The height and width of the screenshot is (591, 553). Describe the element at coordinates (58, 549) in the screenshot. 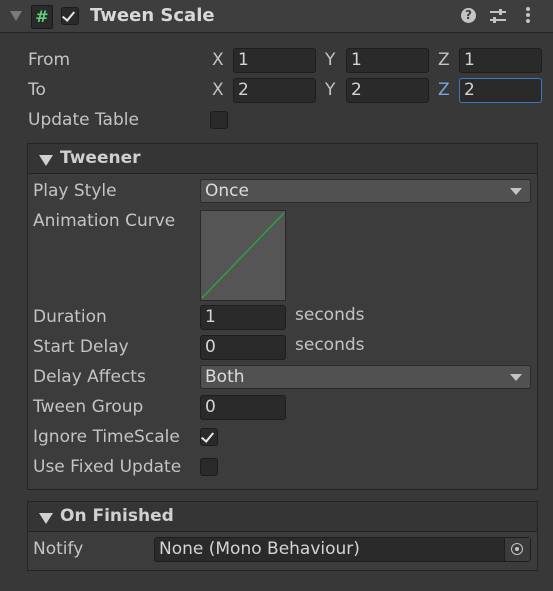

I see `notify-label: Notify` at that location.